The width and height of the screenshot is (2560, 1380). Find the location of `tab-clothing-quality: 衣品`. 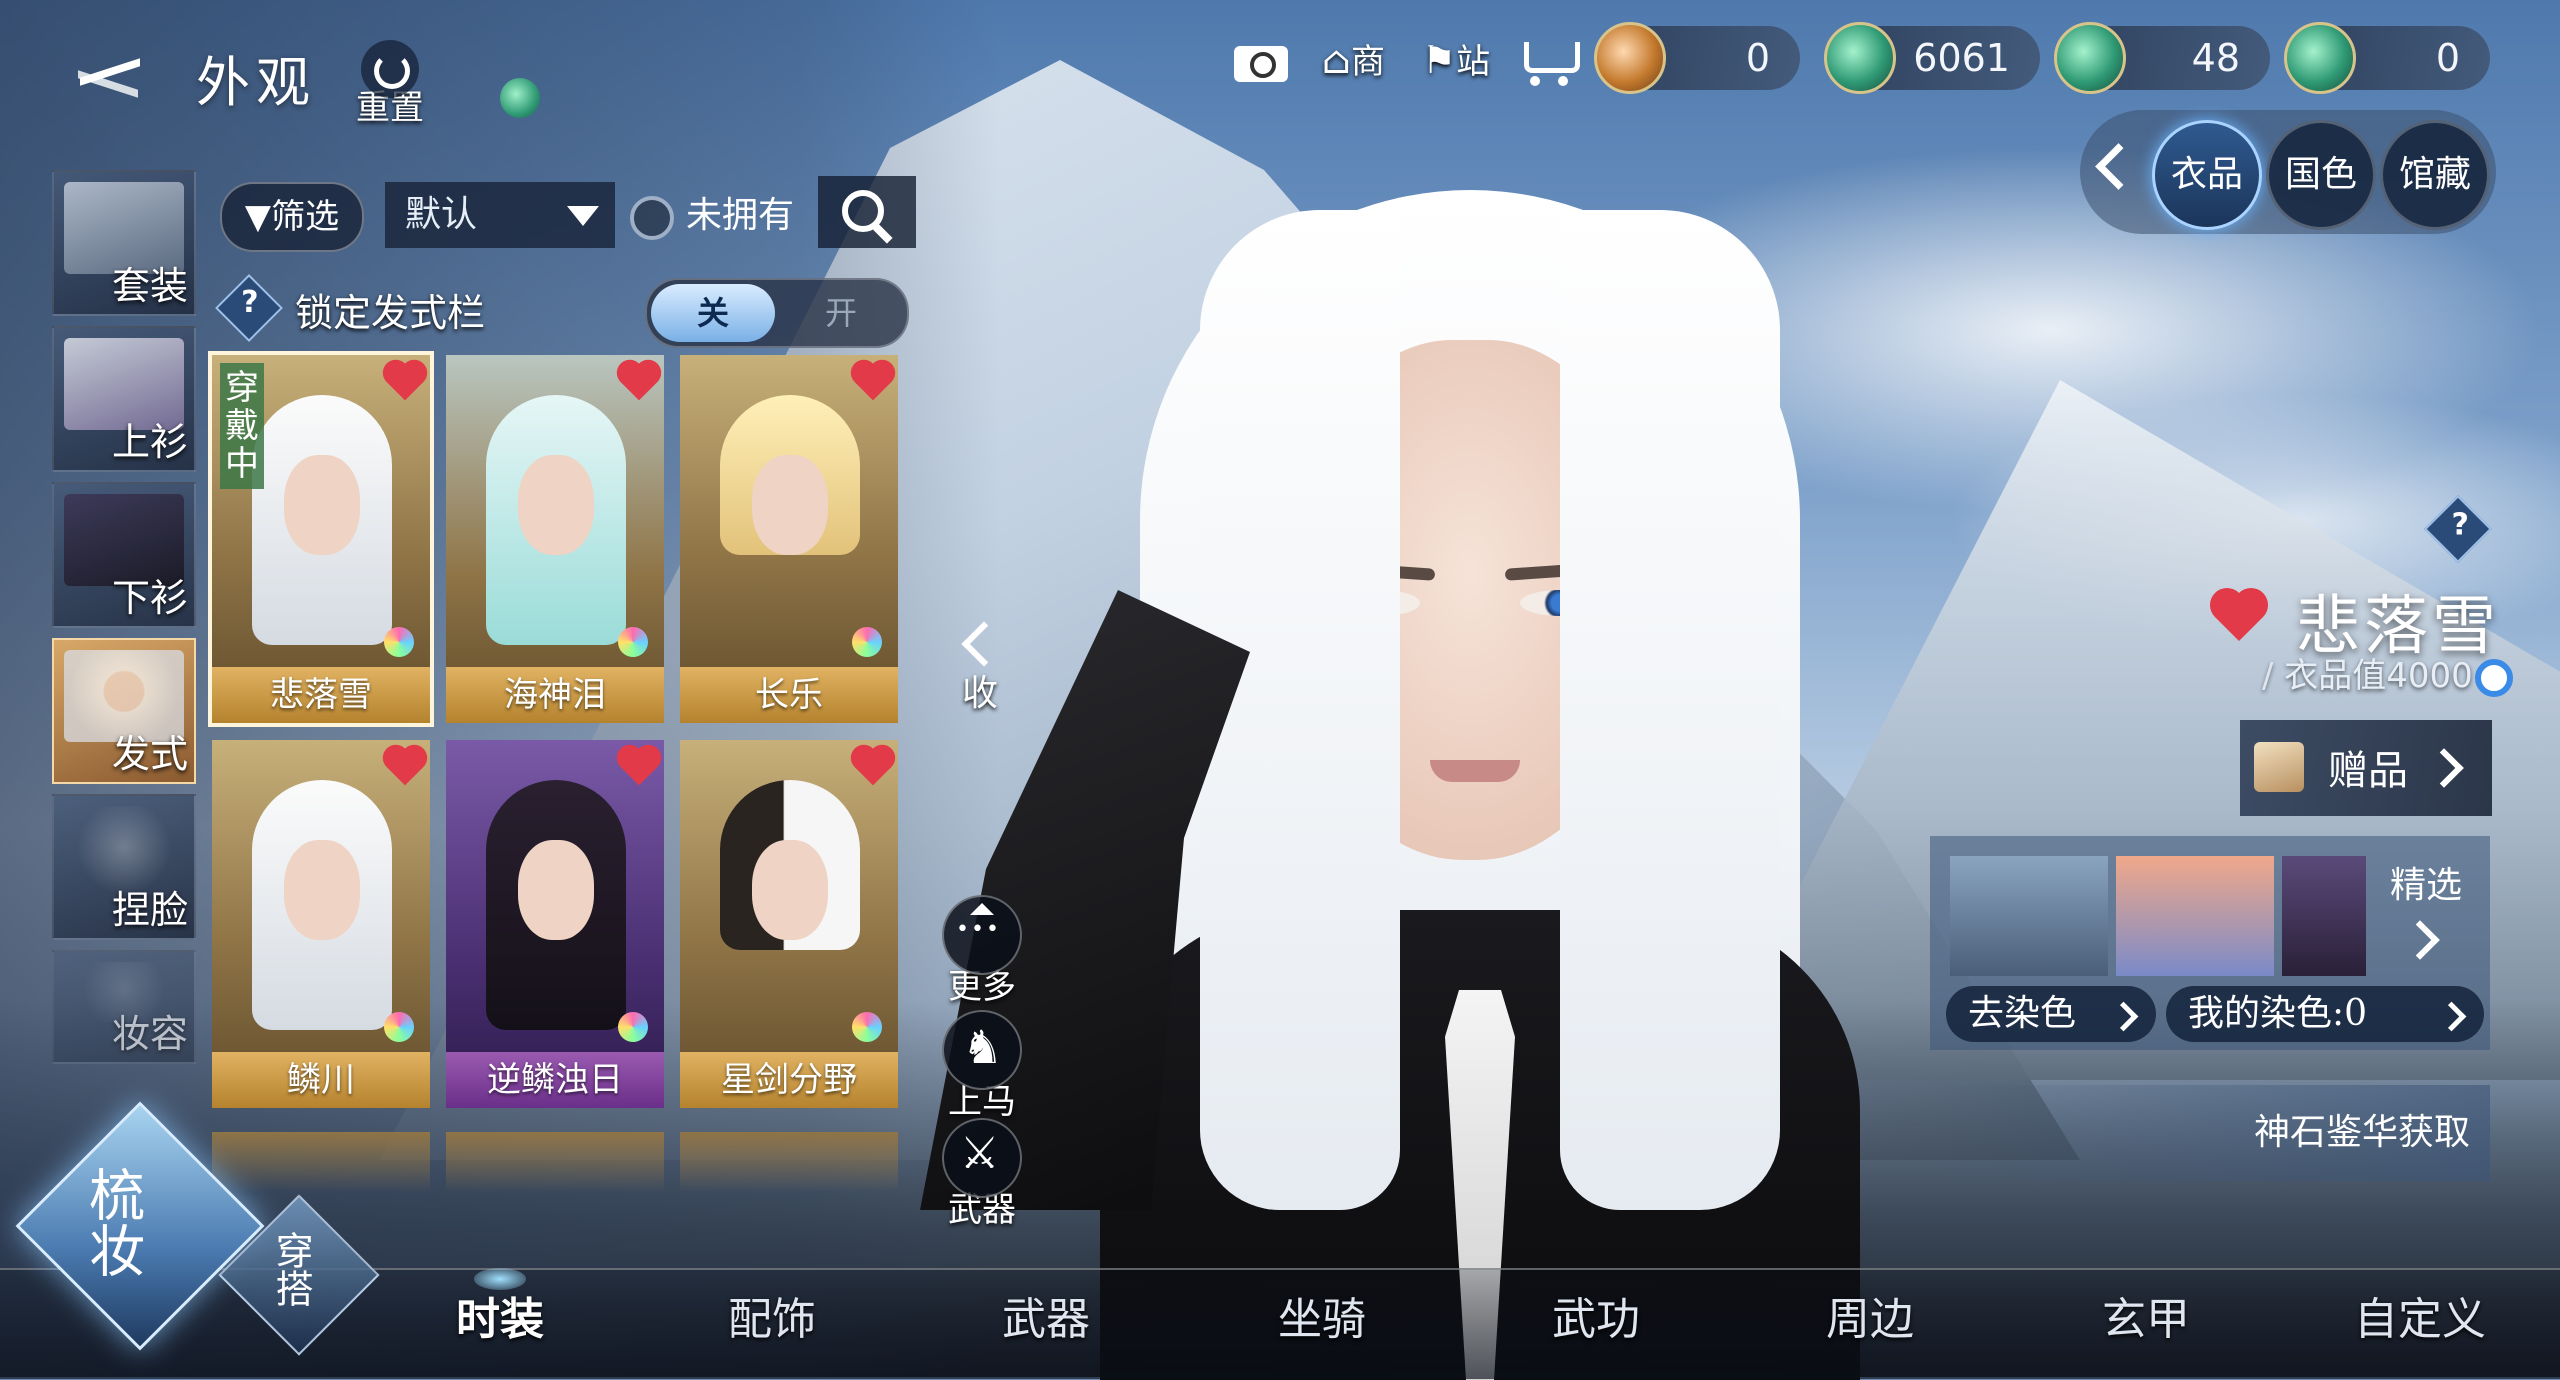

tab-clothing-quality: 衣品 is located at coordinates (2207, 175).